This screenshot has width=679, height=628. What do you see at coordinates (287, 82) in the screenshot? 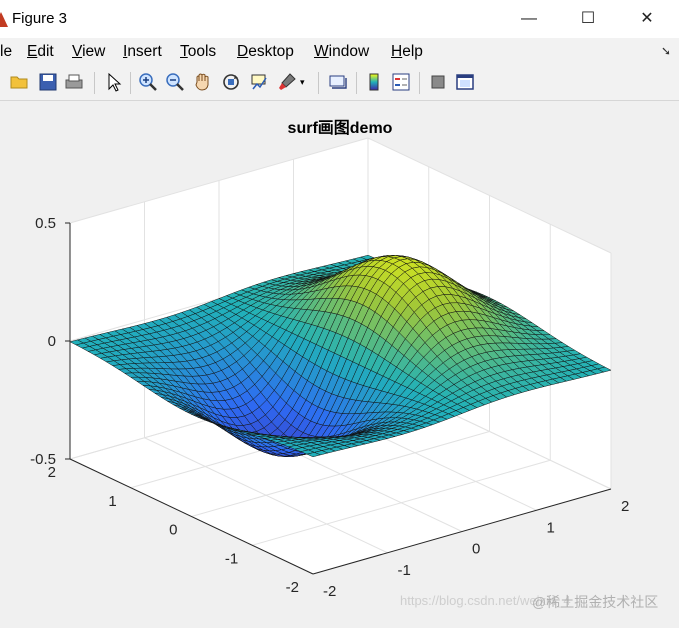
I see `brush-icon` at bounding box center [287, 82].